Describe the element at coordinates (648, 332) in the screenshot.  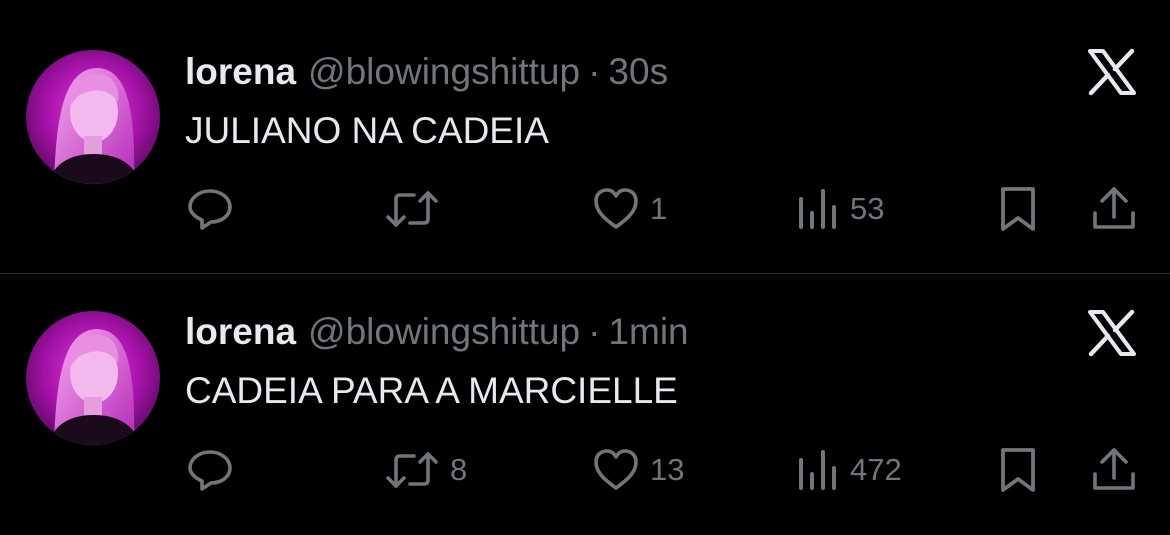
I see `timestamp: 1min` at that location.